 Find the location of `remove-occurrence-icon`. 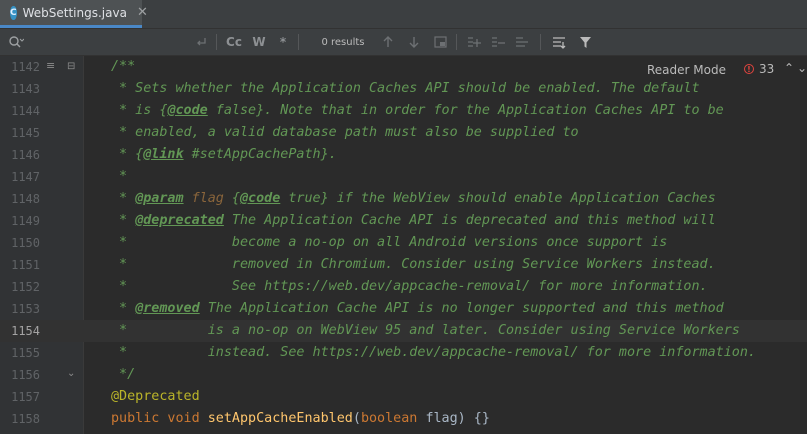

remove-occurrence-icon is located at coordinates (498, 42).